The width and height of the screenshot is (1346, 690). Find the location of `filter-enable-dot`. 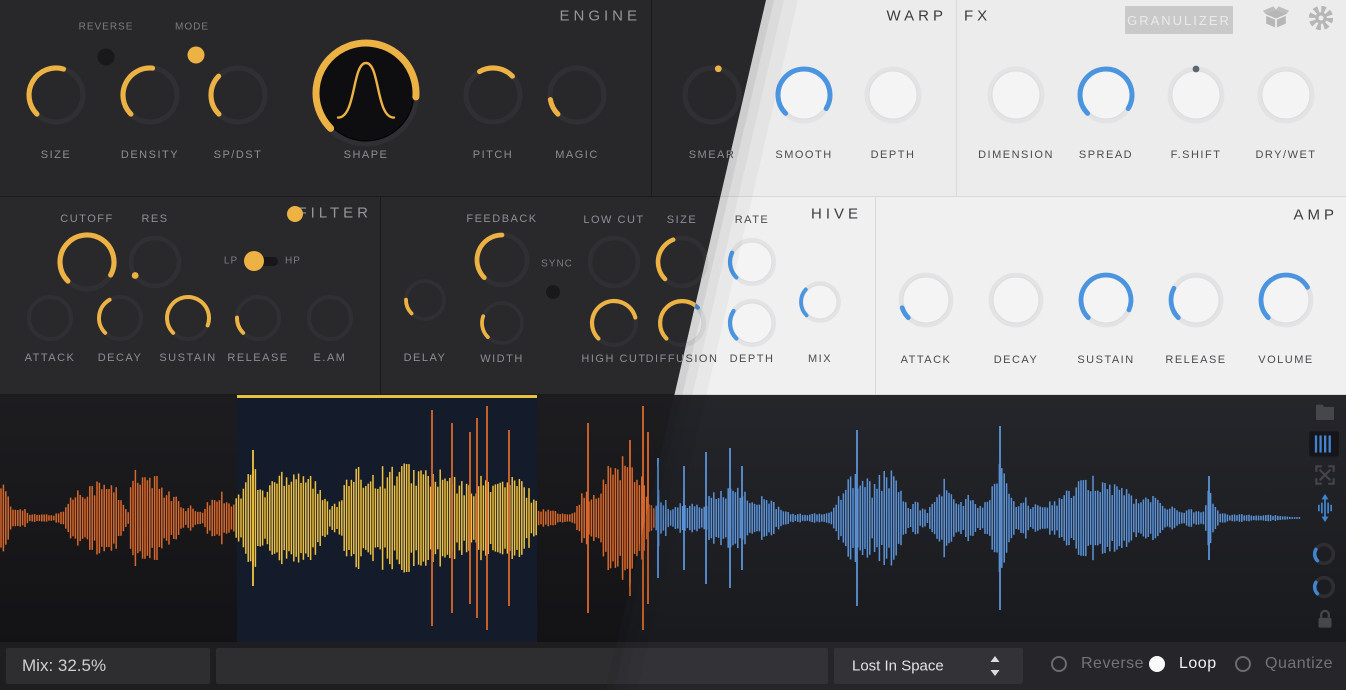

filter-enable-dot is located at coordinates (295, 214).